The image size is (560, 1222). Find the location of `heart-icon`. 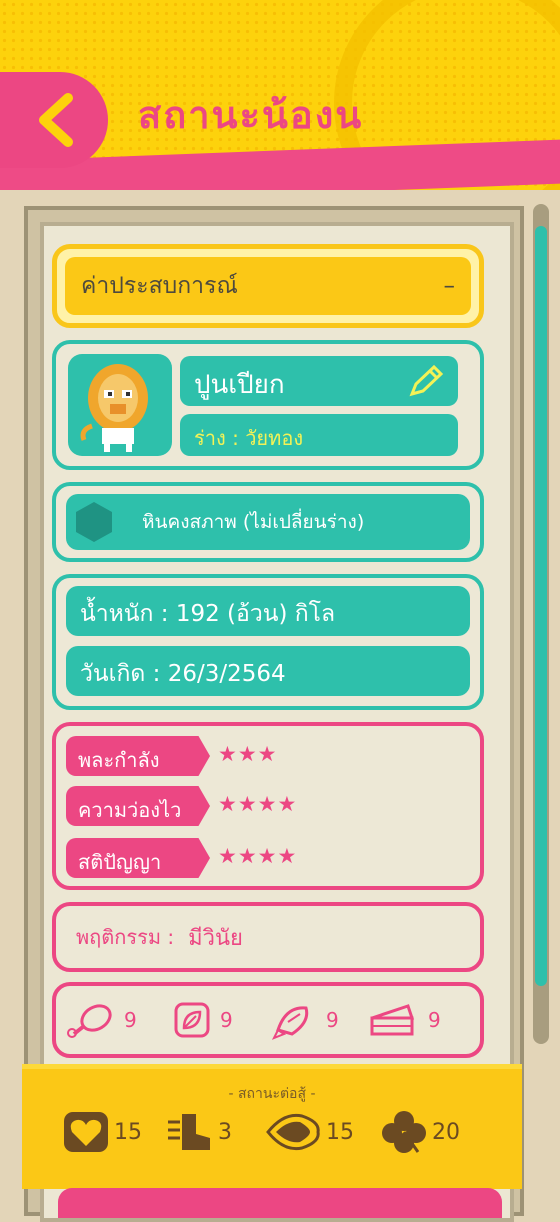

heart-icon is located at coordinates (86, 1132).